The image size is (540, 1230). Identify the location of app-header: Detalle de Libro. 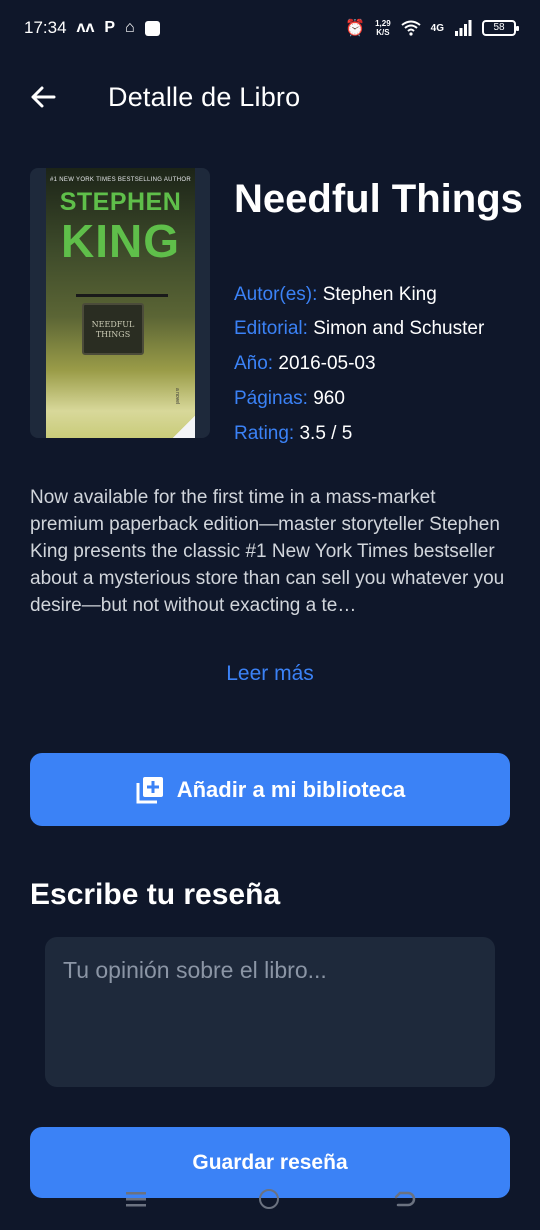
(270, 98).